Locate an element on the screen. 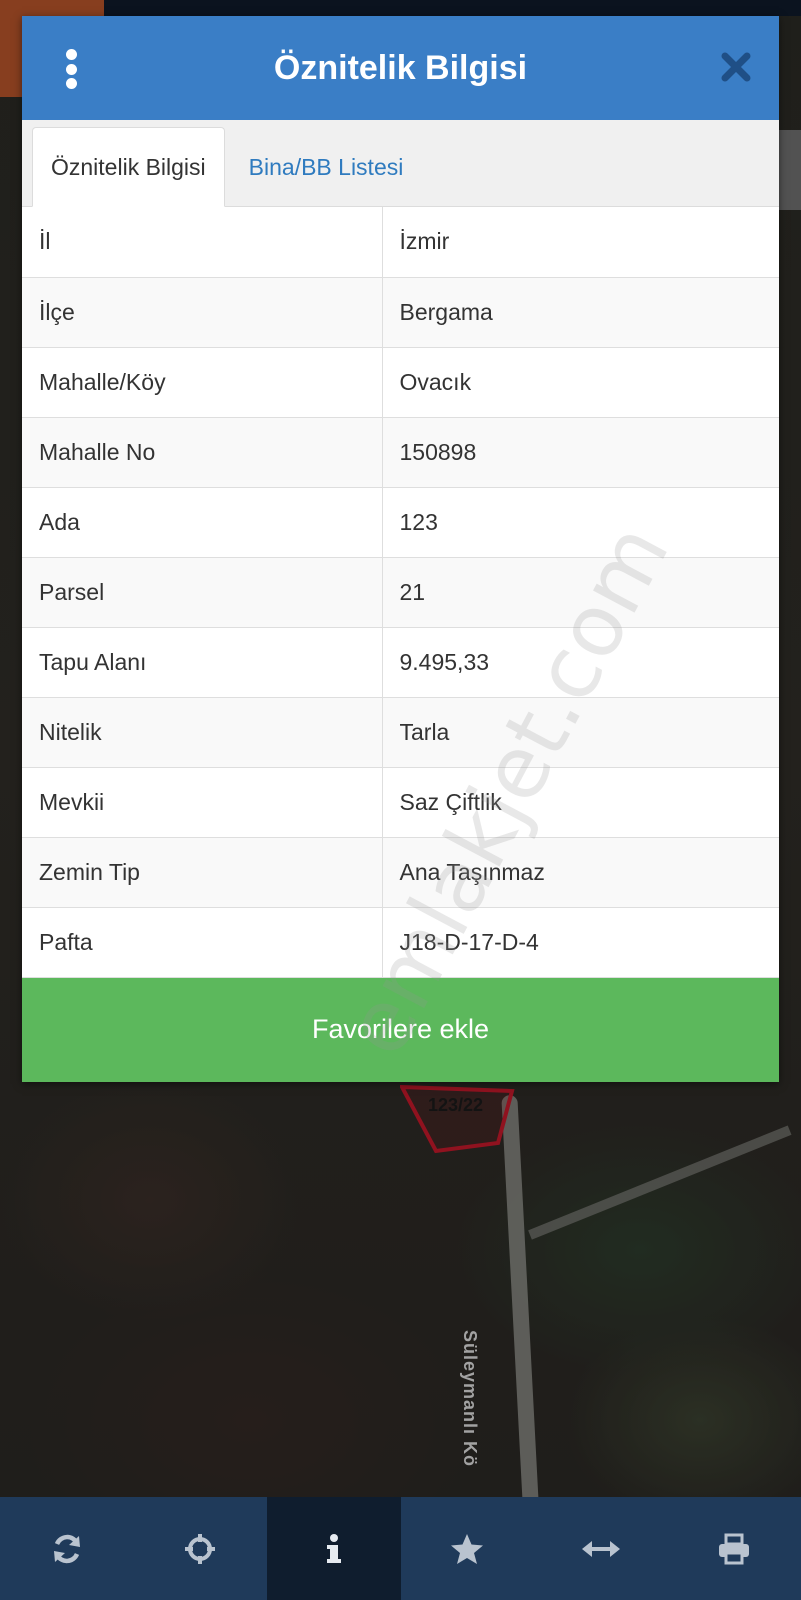 The height and width of the screenshot is (1600, 801). print-icon is located at coordinates (734, 1548).